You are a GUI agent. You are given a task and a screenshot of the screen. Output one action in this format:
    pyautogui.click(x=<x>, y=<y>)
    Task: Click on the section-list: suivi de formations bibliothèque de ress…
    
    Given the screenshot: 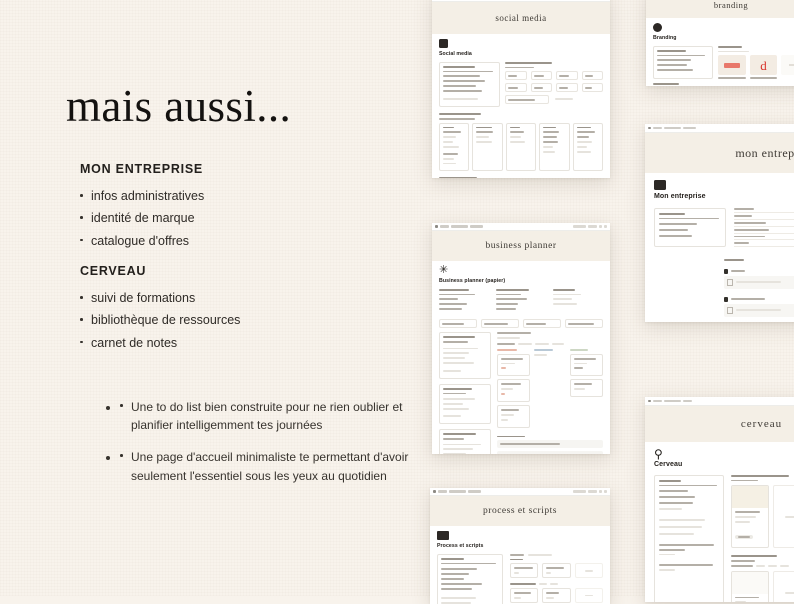 What is the action you would take?
    pyautogui.click(x=160, y=320)
    